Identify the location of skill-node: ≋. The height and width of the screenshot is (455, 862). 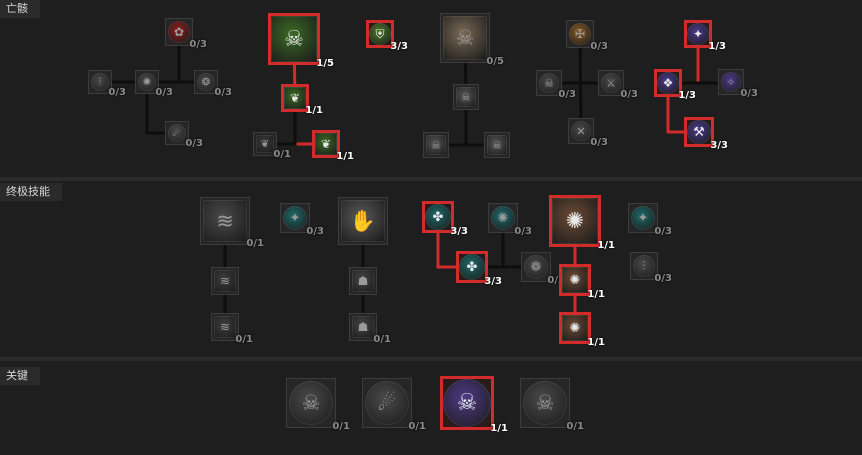
(225, 281).